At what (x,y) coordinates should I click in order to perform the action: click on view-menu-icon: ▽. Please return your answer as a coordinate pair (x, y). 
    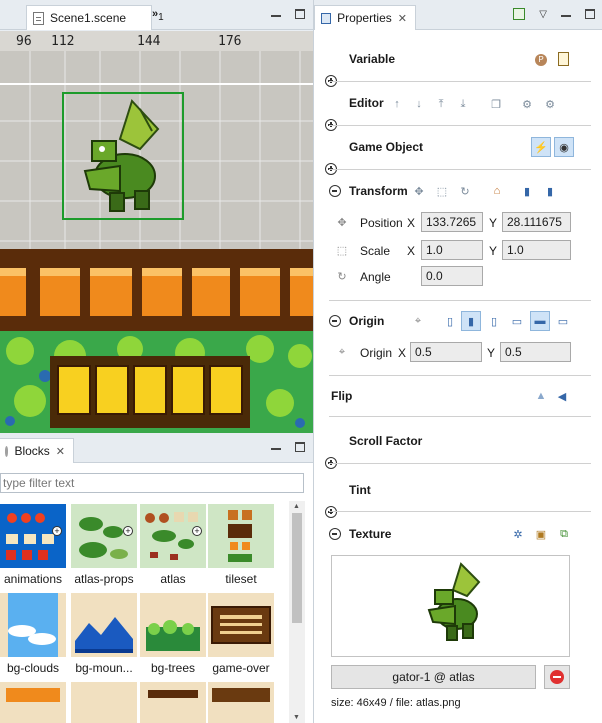
    Looking at the image, I should click on (543, 14).